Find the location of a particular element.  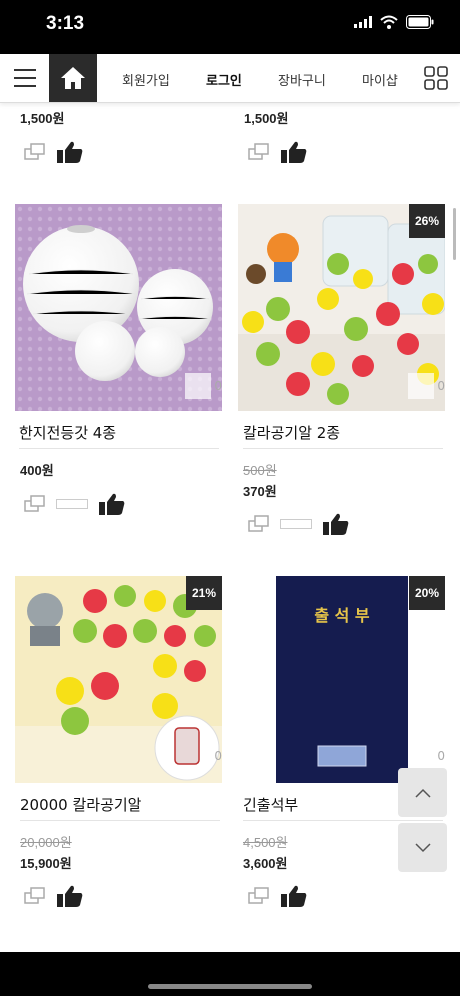

product-image: 출 석 부 20% 0 is located at coordinates (341, 679).